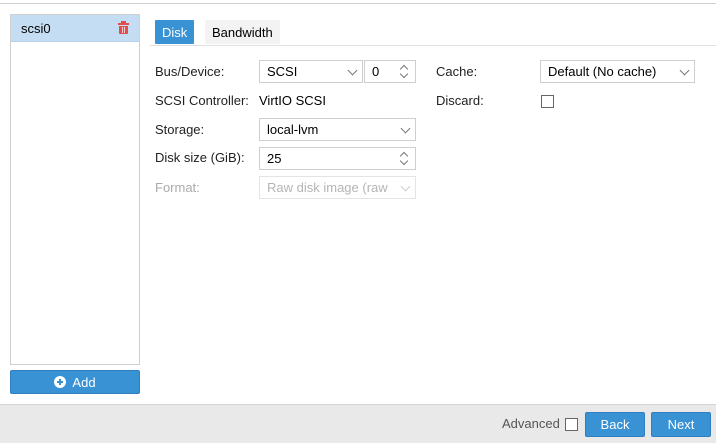 The image size is (716, 443). What do you see at coordinates (531, 423) in the screenshot?
I see `advanced-label: Advanced` at bounding box center [531, 423].